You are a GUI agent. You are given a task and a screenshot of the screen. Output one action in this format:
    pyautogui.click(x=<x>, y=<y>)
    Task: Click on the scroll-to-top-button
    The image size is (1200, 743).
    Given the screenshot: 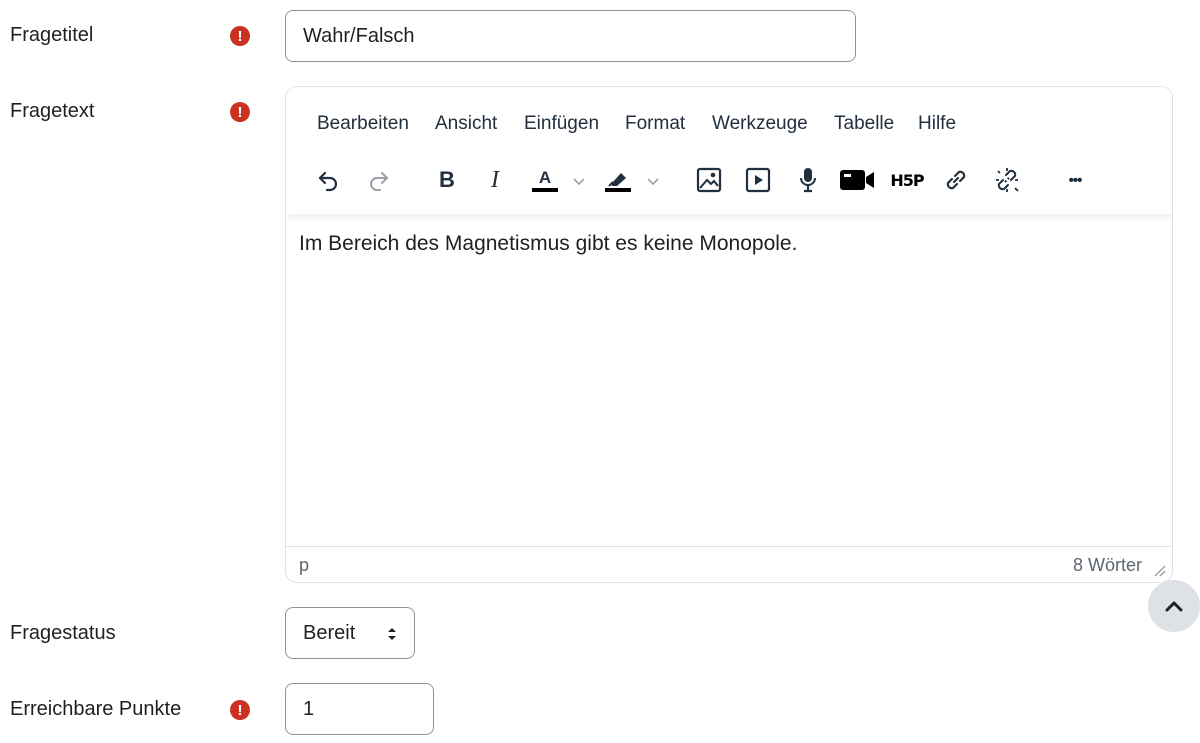 What is the action you would take?
    pyautogui.click(x=1174, y=606)
    